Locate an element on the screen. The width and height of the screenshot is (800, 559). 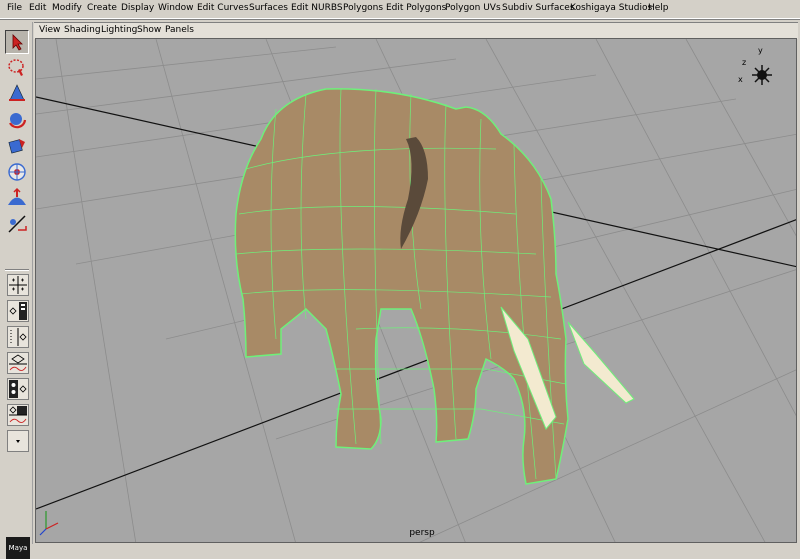
persp-graph-icon is located at coordinates (18, 363).